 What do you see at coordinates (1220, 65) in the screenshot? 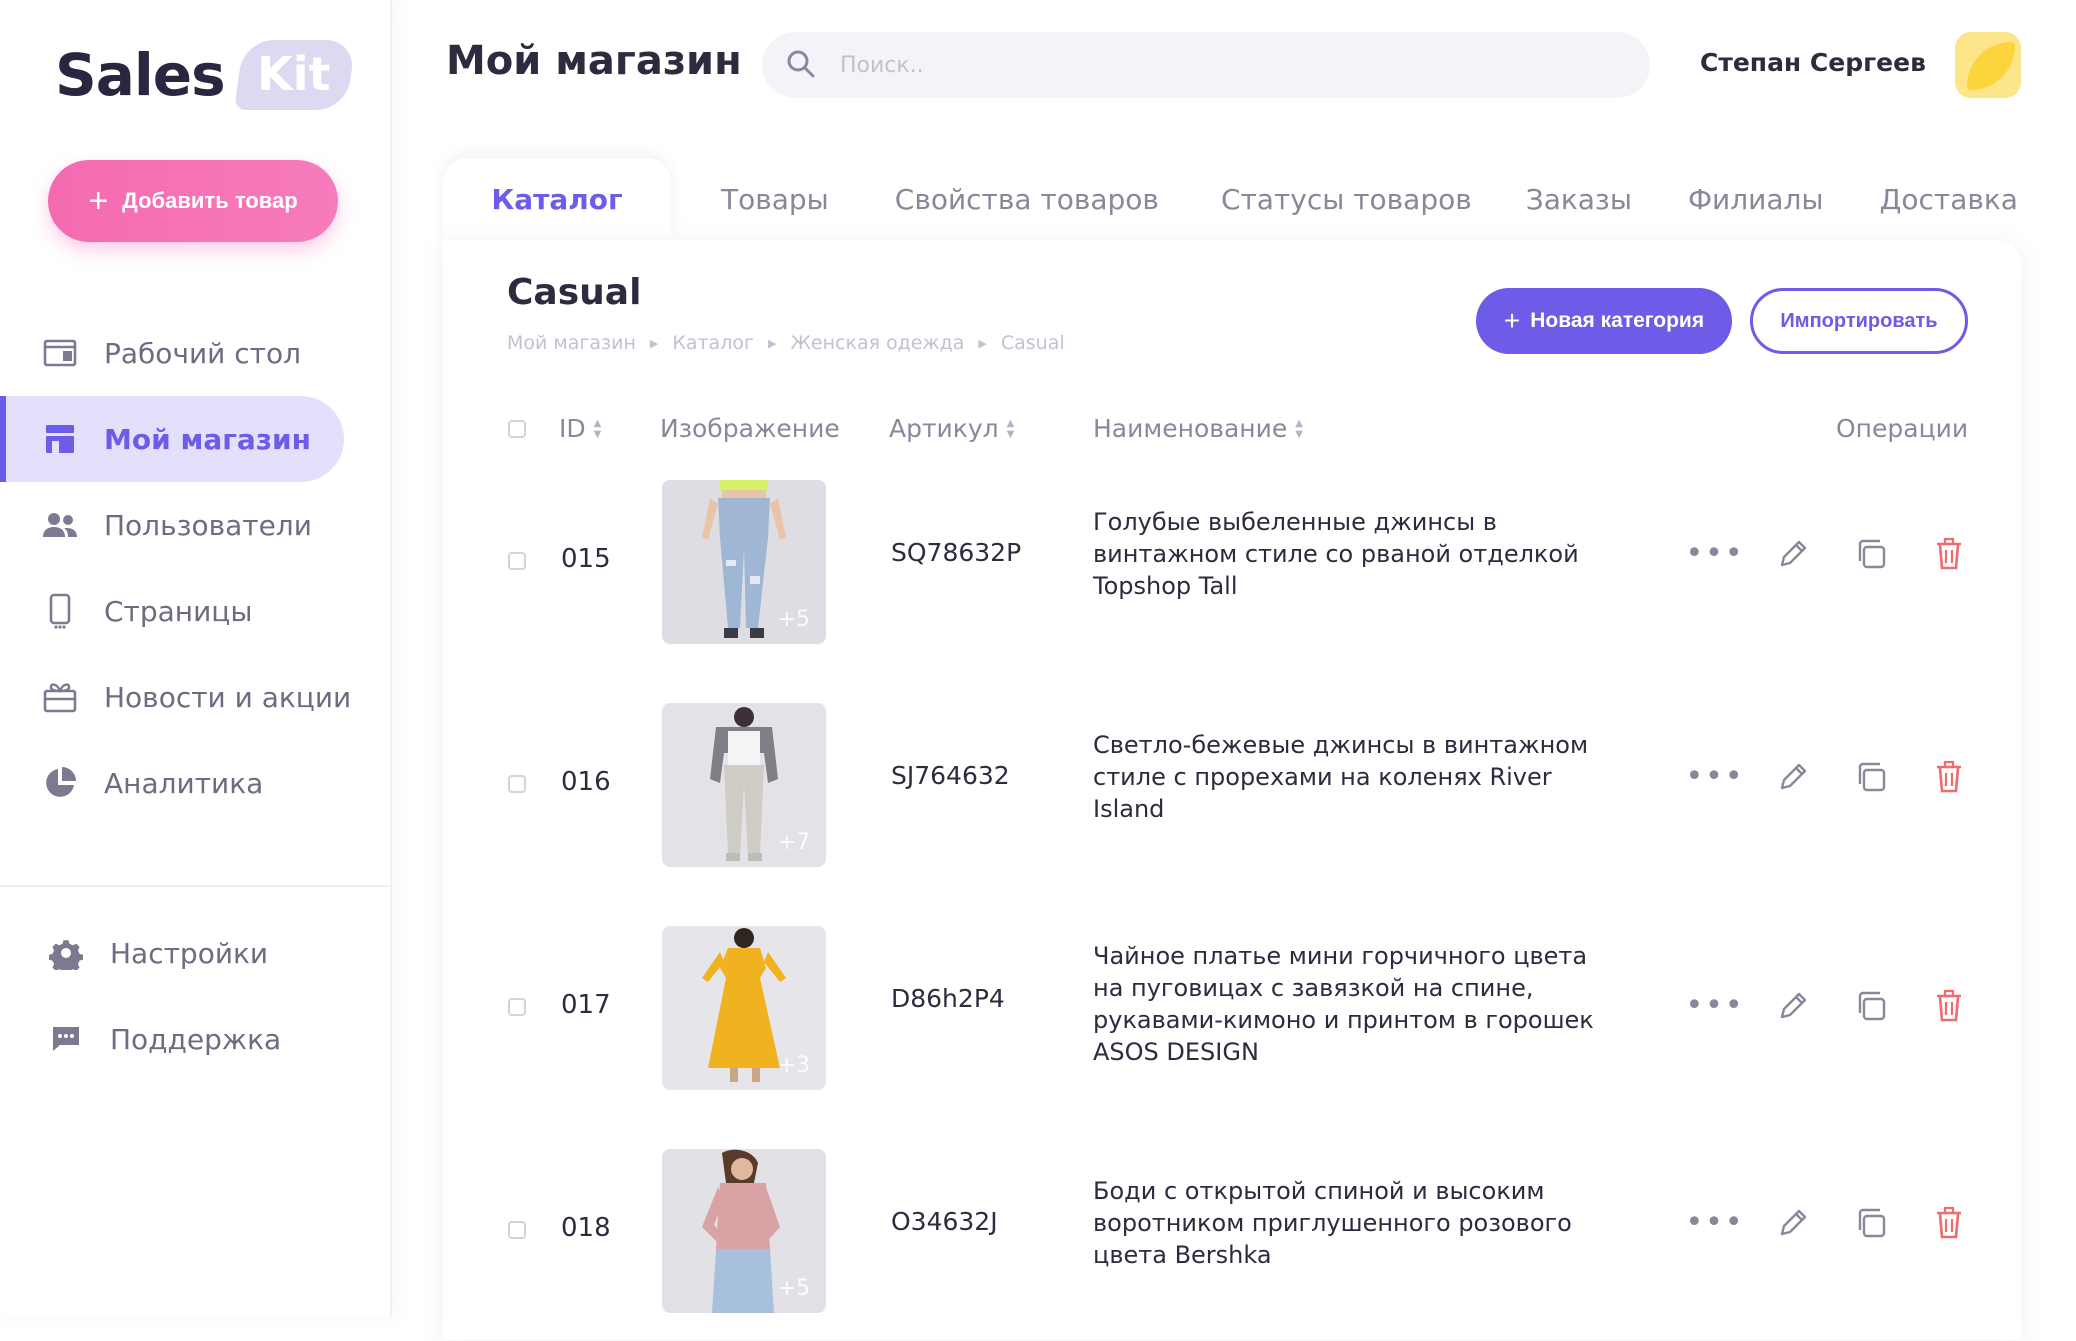
I see `search-input` at bounding box center [1220, 65].